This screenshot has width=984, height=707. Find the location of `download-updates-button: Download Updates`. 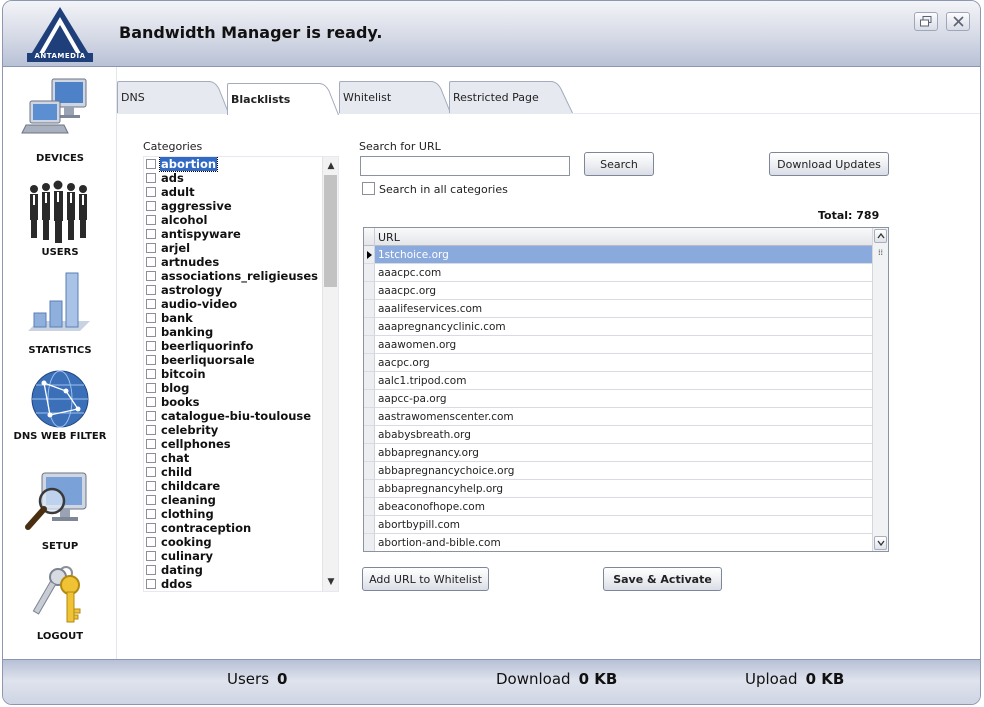

download-updates-button: Download Updates is located at coordinates (829, 164).